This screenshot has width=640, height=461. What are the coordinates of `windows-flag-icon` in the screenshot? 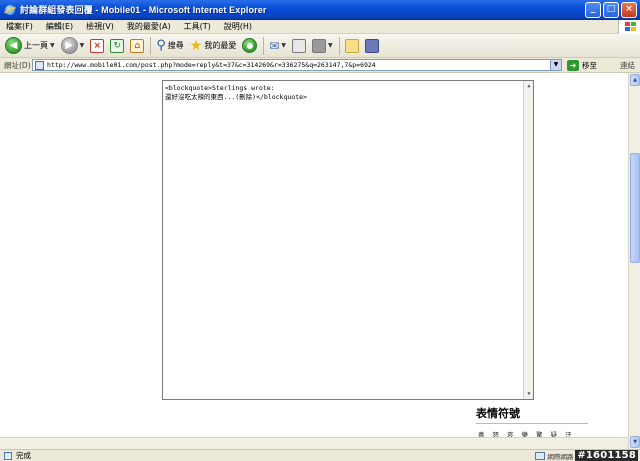 It's located at (629, 27).